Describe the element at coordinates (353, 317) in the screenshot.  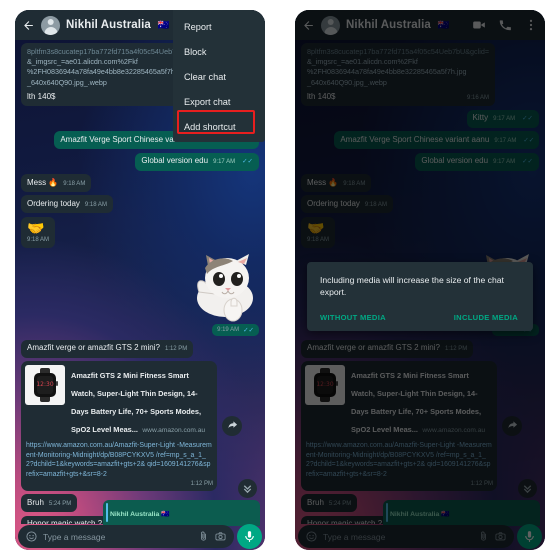
I see `without-media-button: WITHOUT MEDIA` at that location.